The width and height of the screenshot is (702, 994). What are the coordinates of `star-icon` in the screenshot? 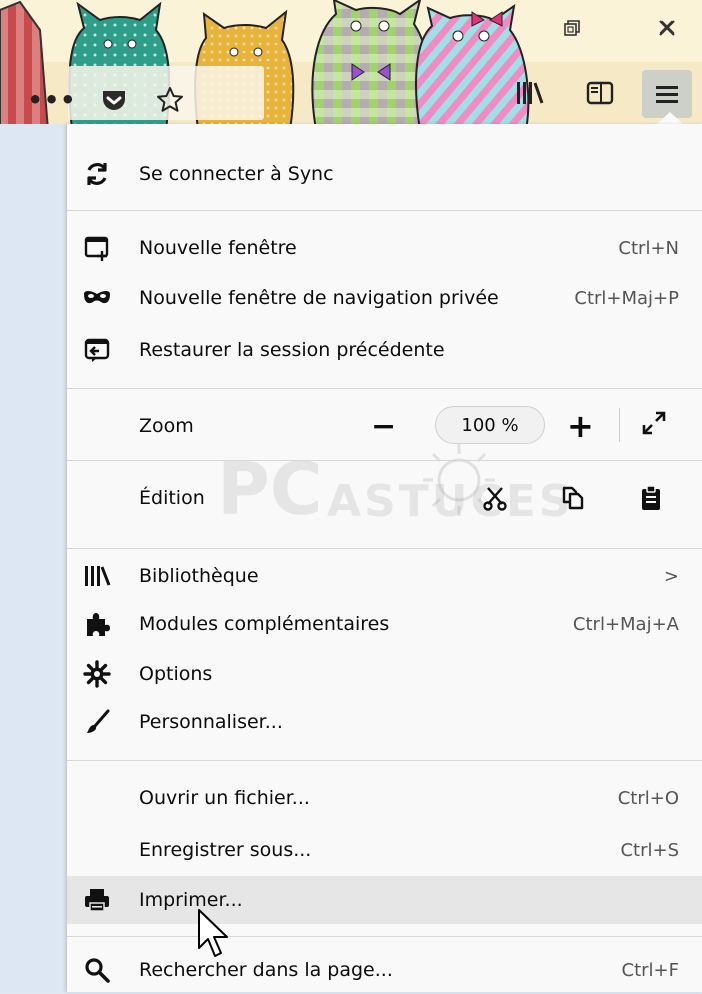 It's located at (170, 99).